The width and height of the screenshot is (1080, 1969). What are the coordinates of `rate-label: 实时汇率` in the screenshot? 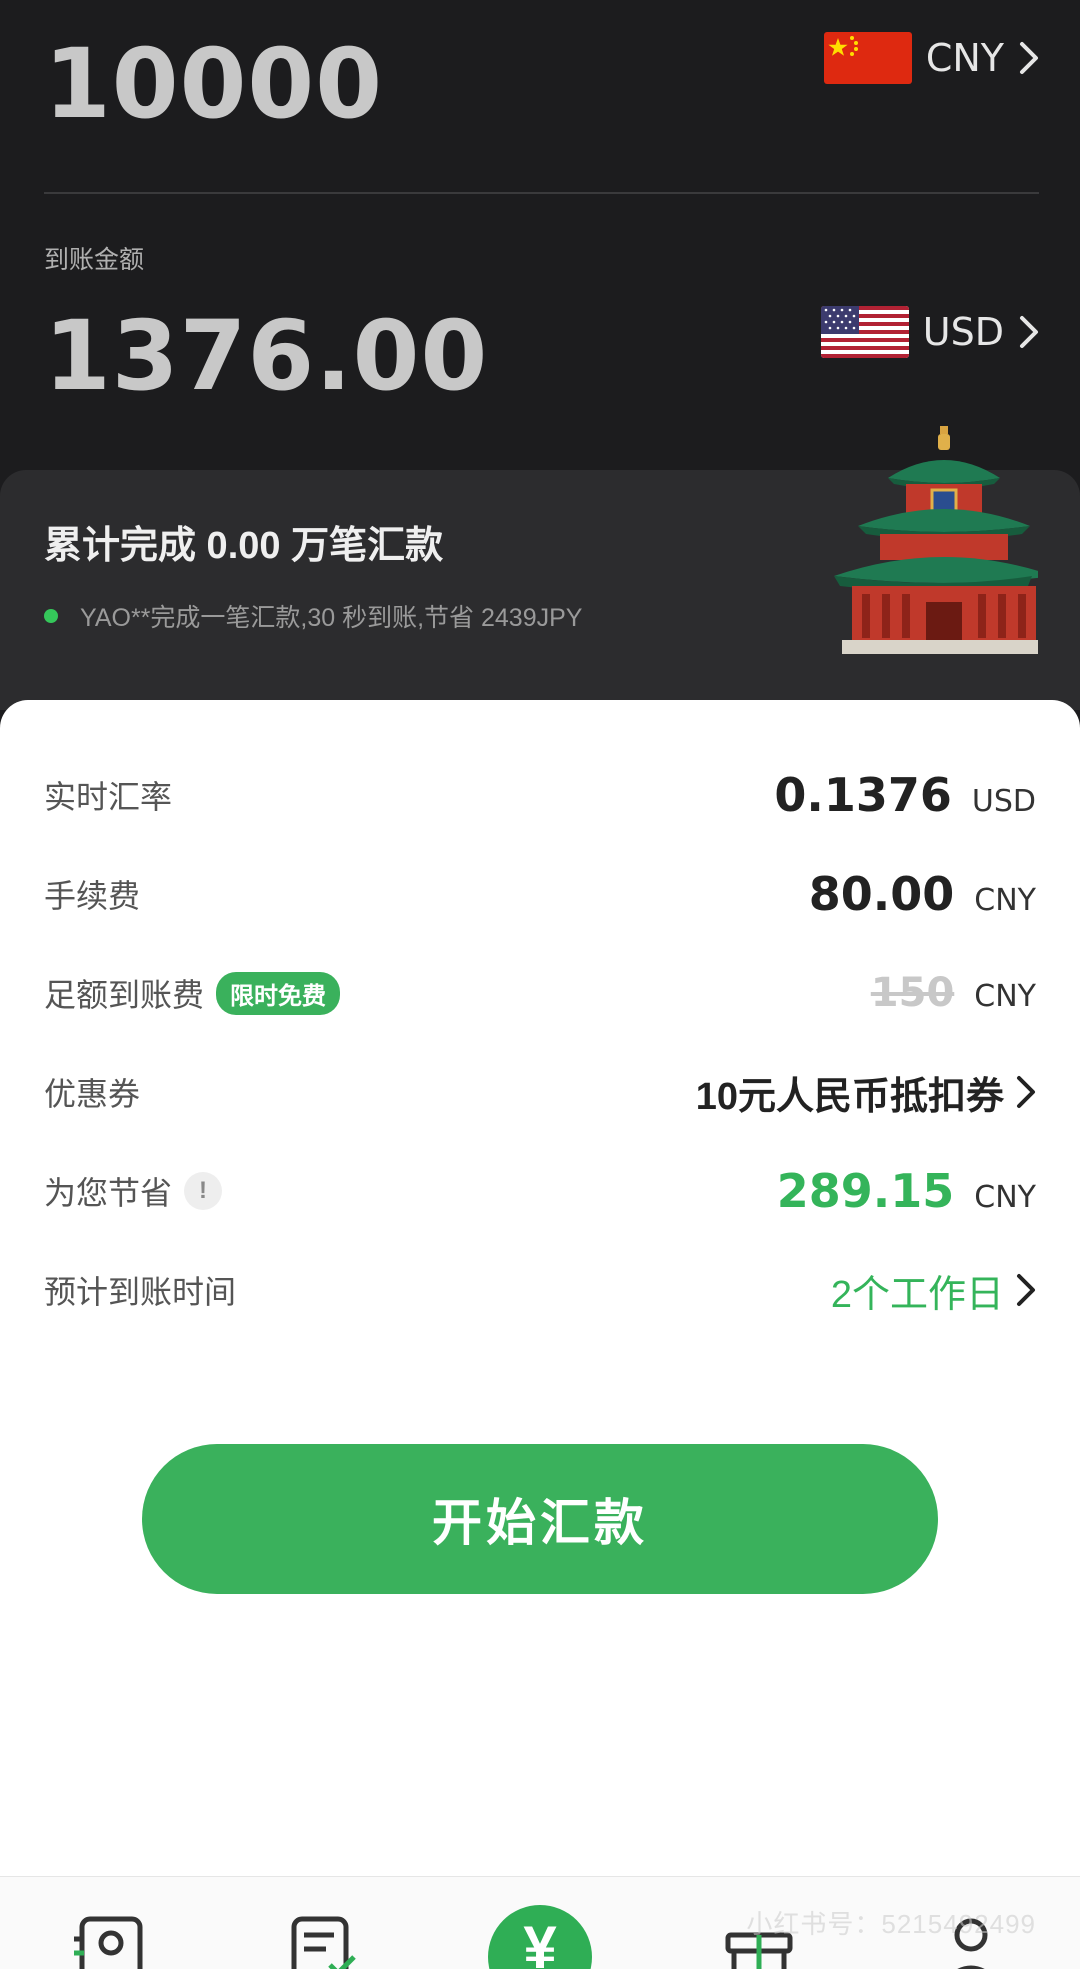 It's located at (108, 797).